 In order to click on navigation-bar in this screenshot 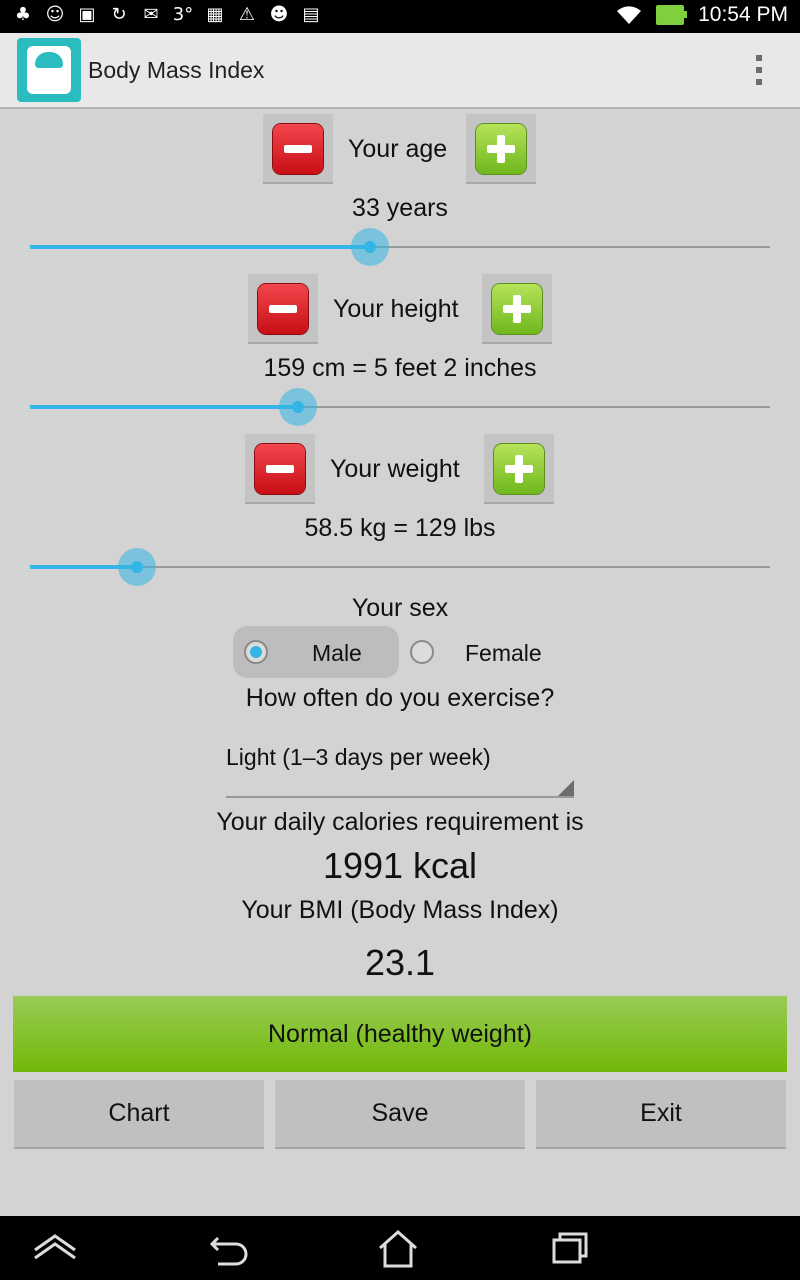, I will do `click(400, 1248)`.